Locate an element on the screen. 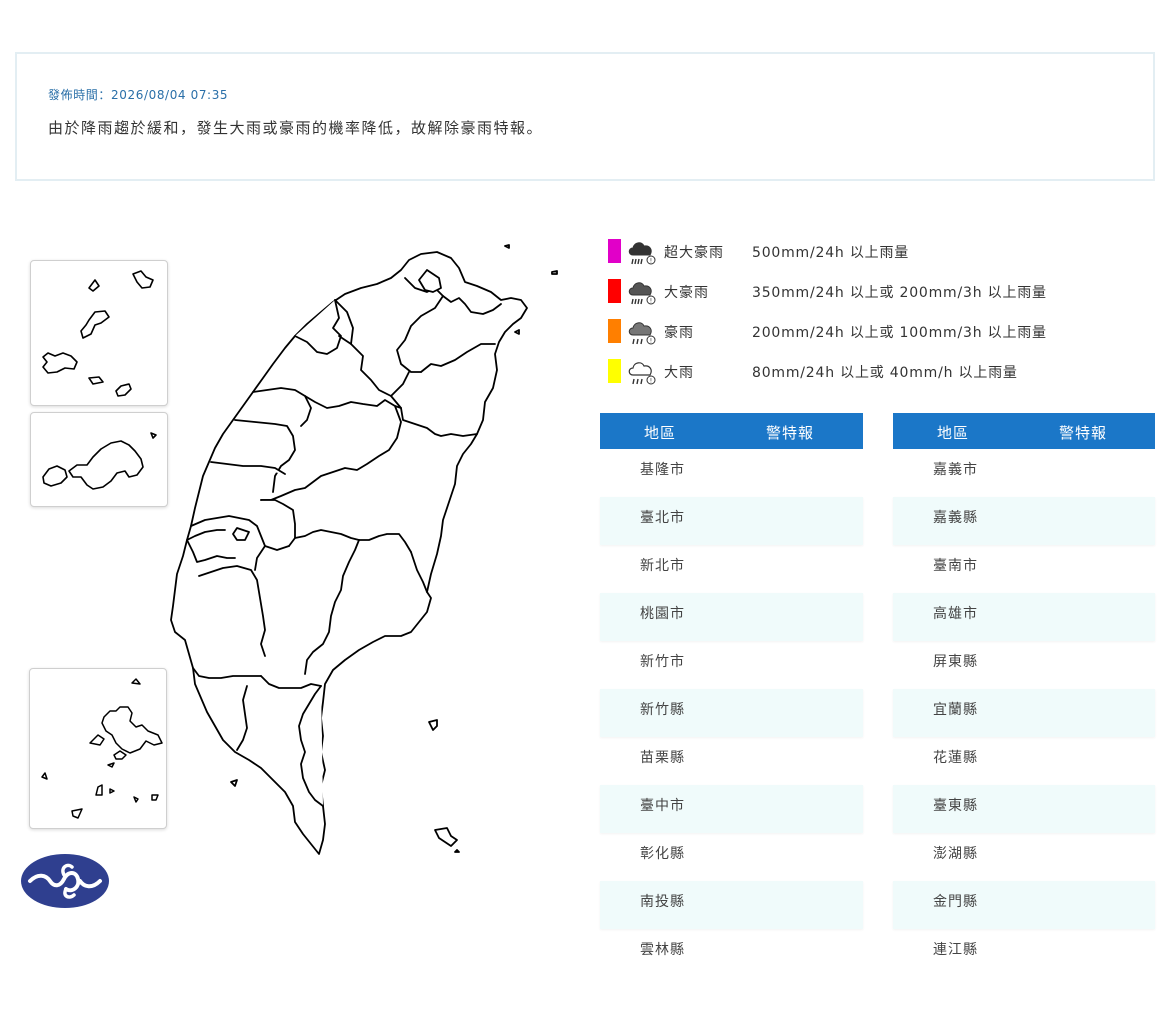 This screenshot has height=1015, width=1170. legend-name: 大雨 is located at coordinates (679, 373).